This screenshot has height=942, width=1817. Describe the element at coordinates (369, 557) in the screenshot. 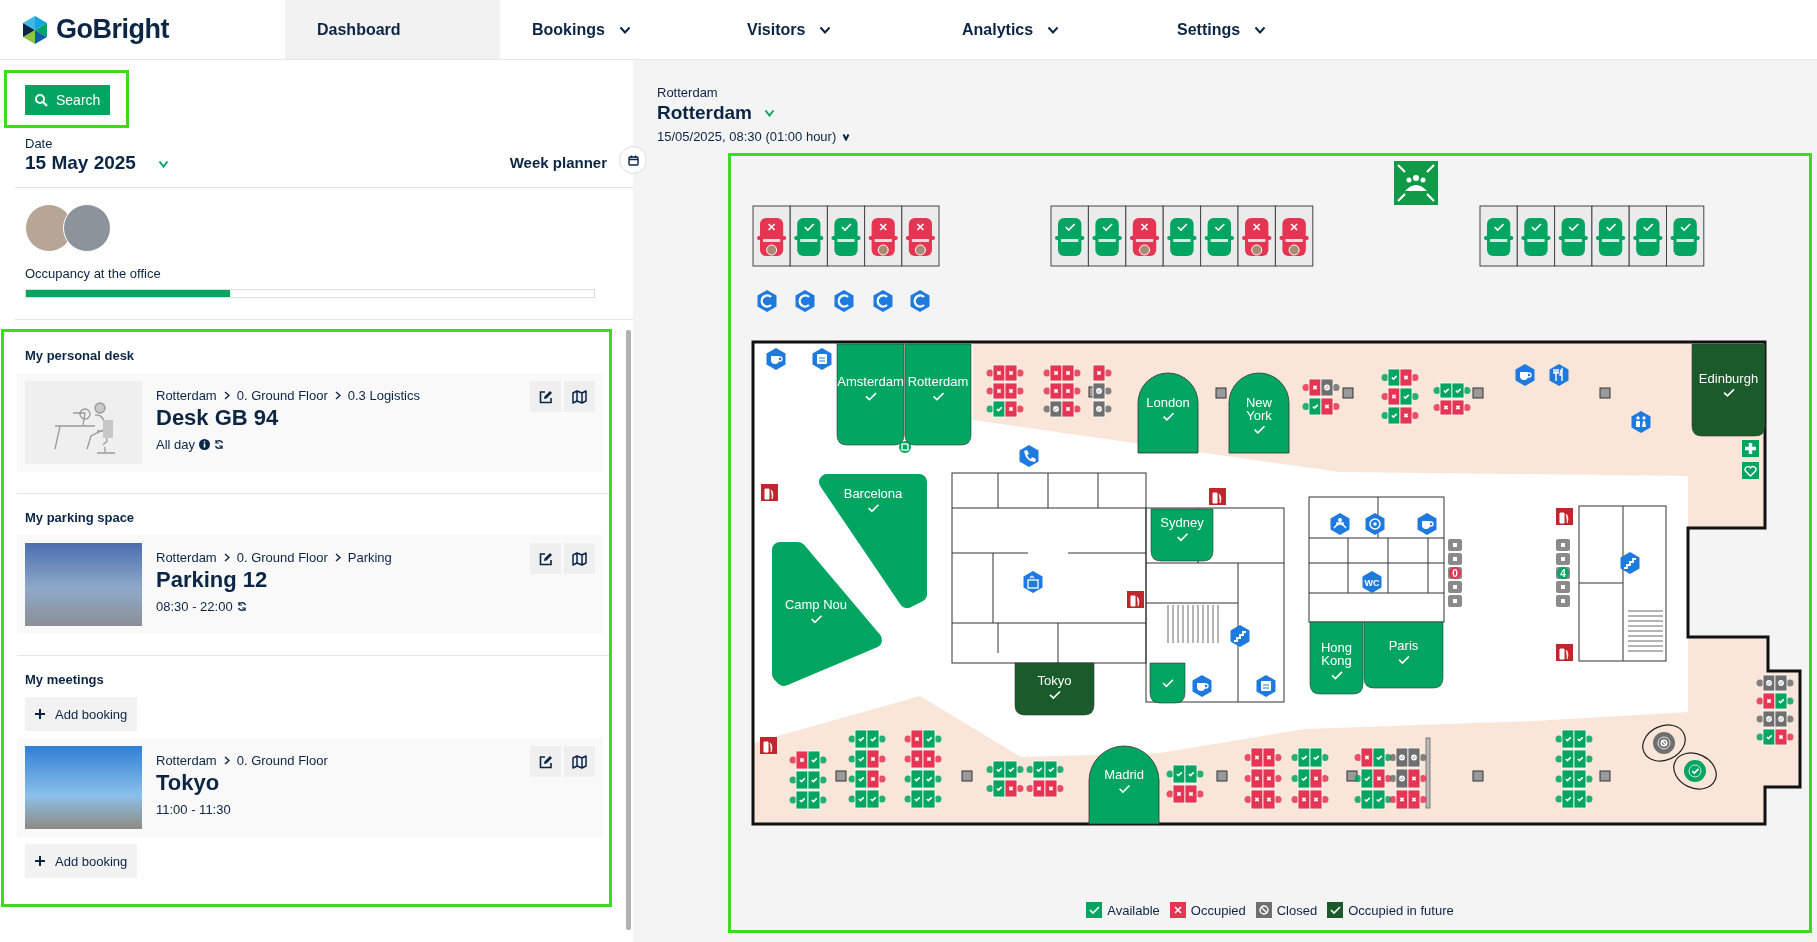

I see `breadcrumb-link: Parking` at that location.